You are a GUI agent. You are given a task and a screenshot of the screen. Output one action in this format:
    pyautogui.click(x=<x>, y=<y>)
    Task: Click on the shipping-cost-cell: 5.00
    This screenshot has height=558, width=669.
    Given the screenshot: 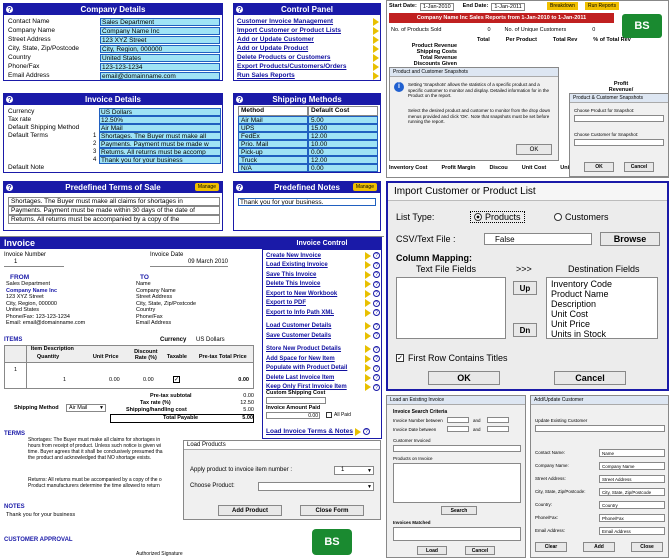 What is the action you would take?
    pyautogui.click(x=343, y=120)
    